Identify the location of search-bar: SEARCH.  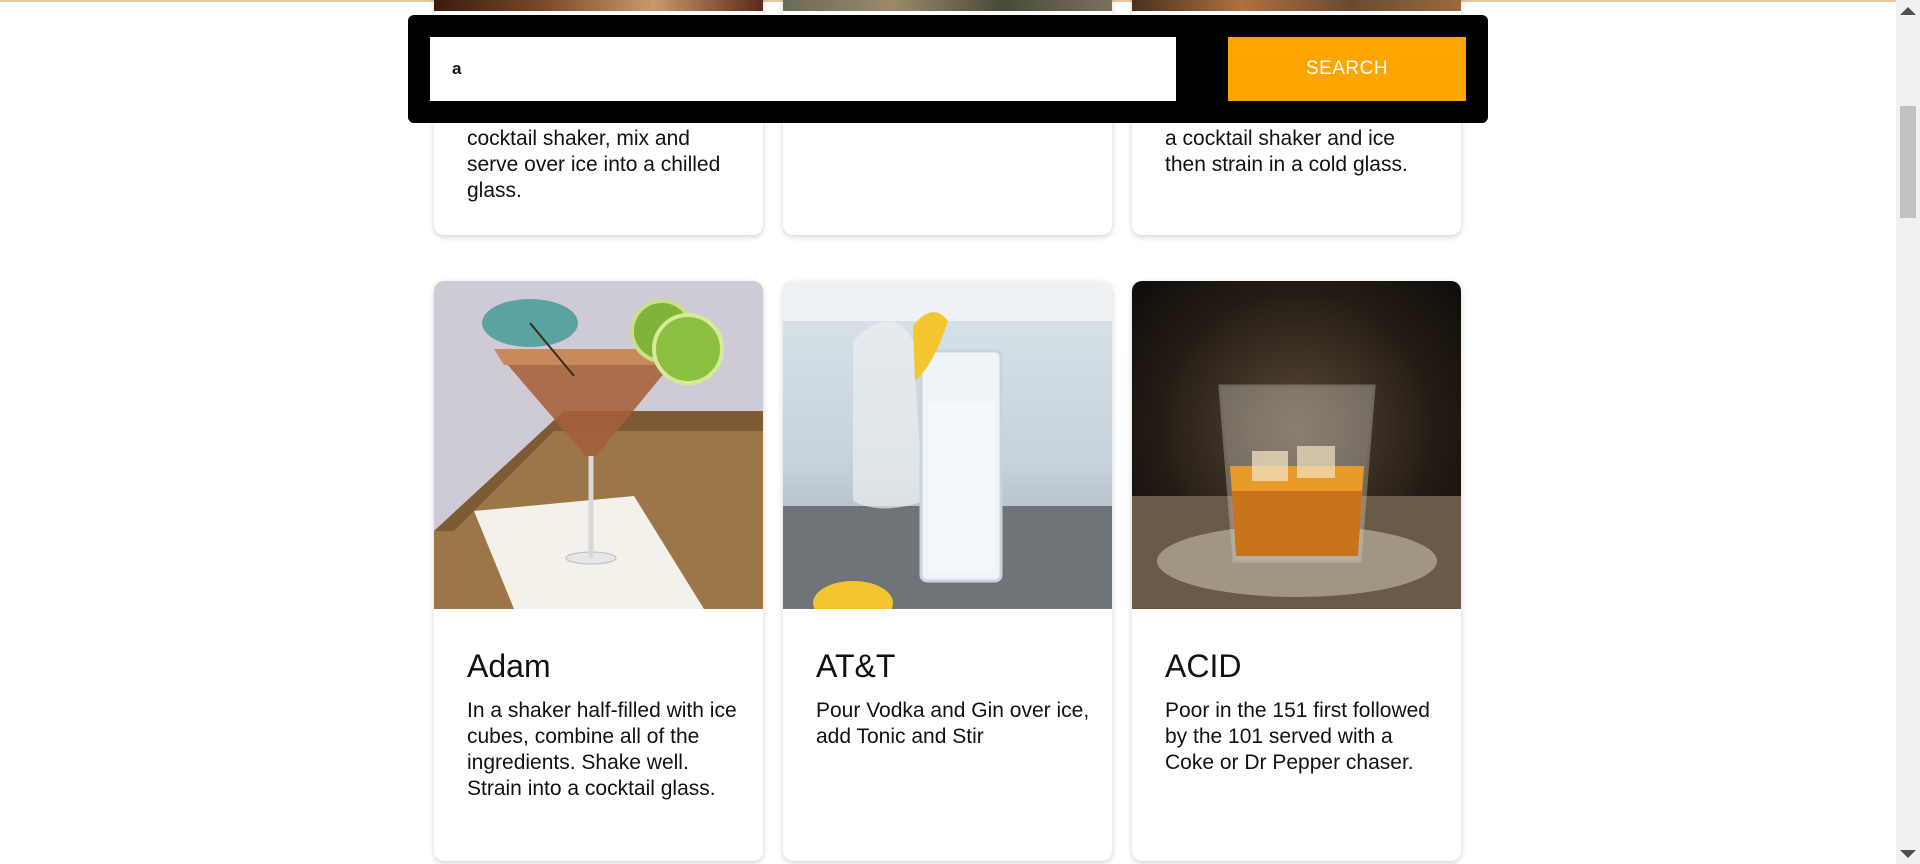
(948, 69).